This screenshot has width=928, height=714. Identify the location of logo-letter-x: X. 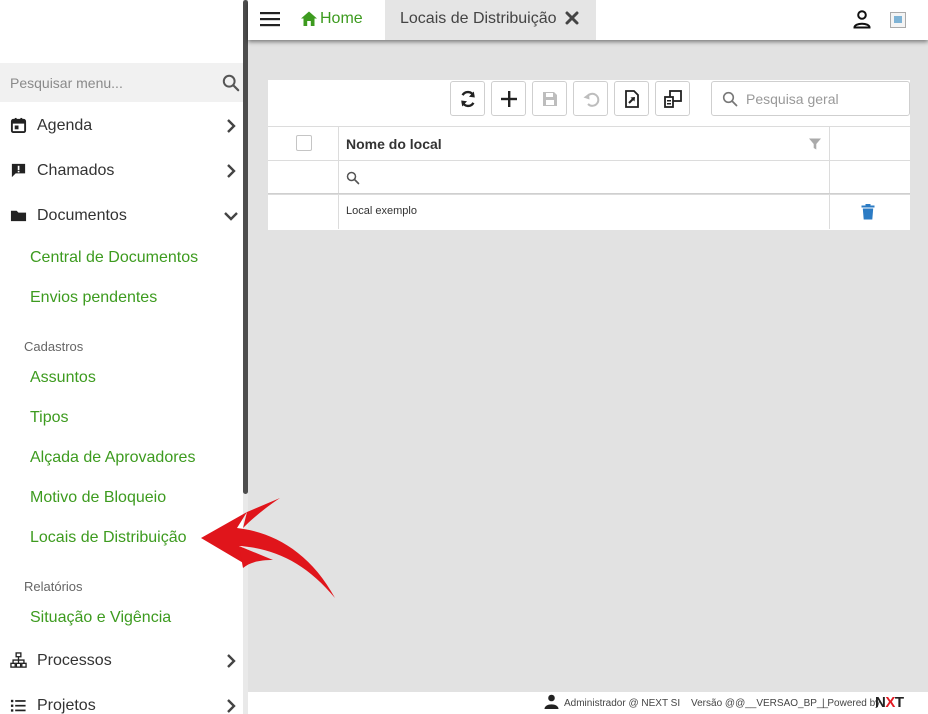
(890, 702).